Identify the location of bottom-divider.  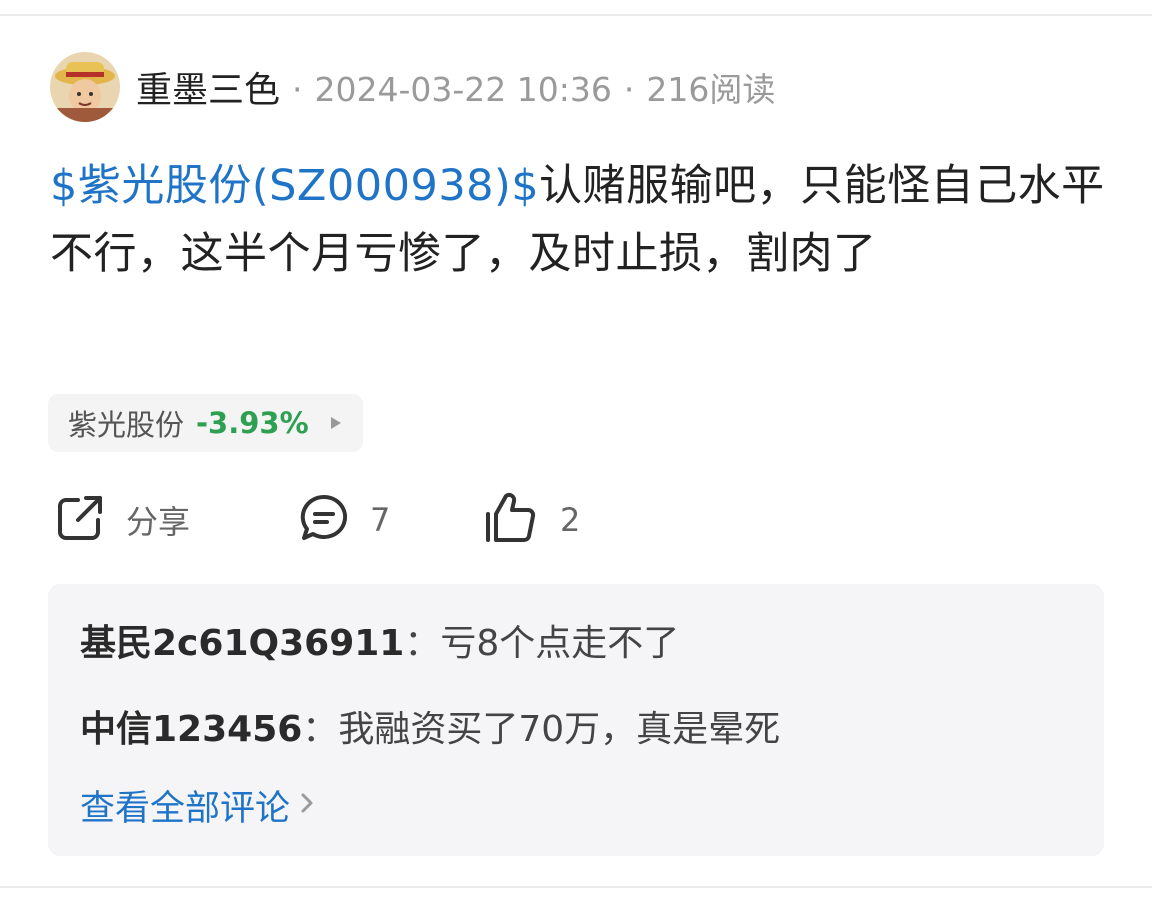
(576, 887).